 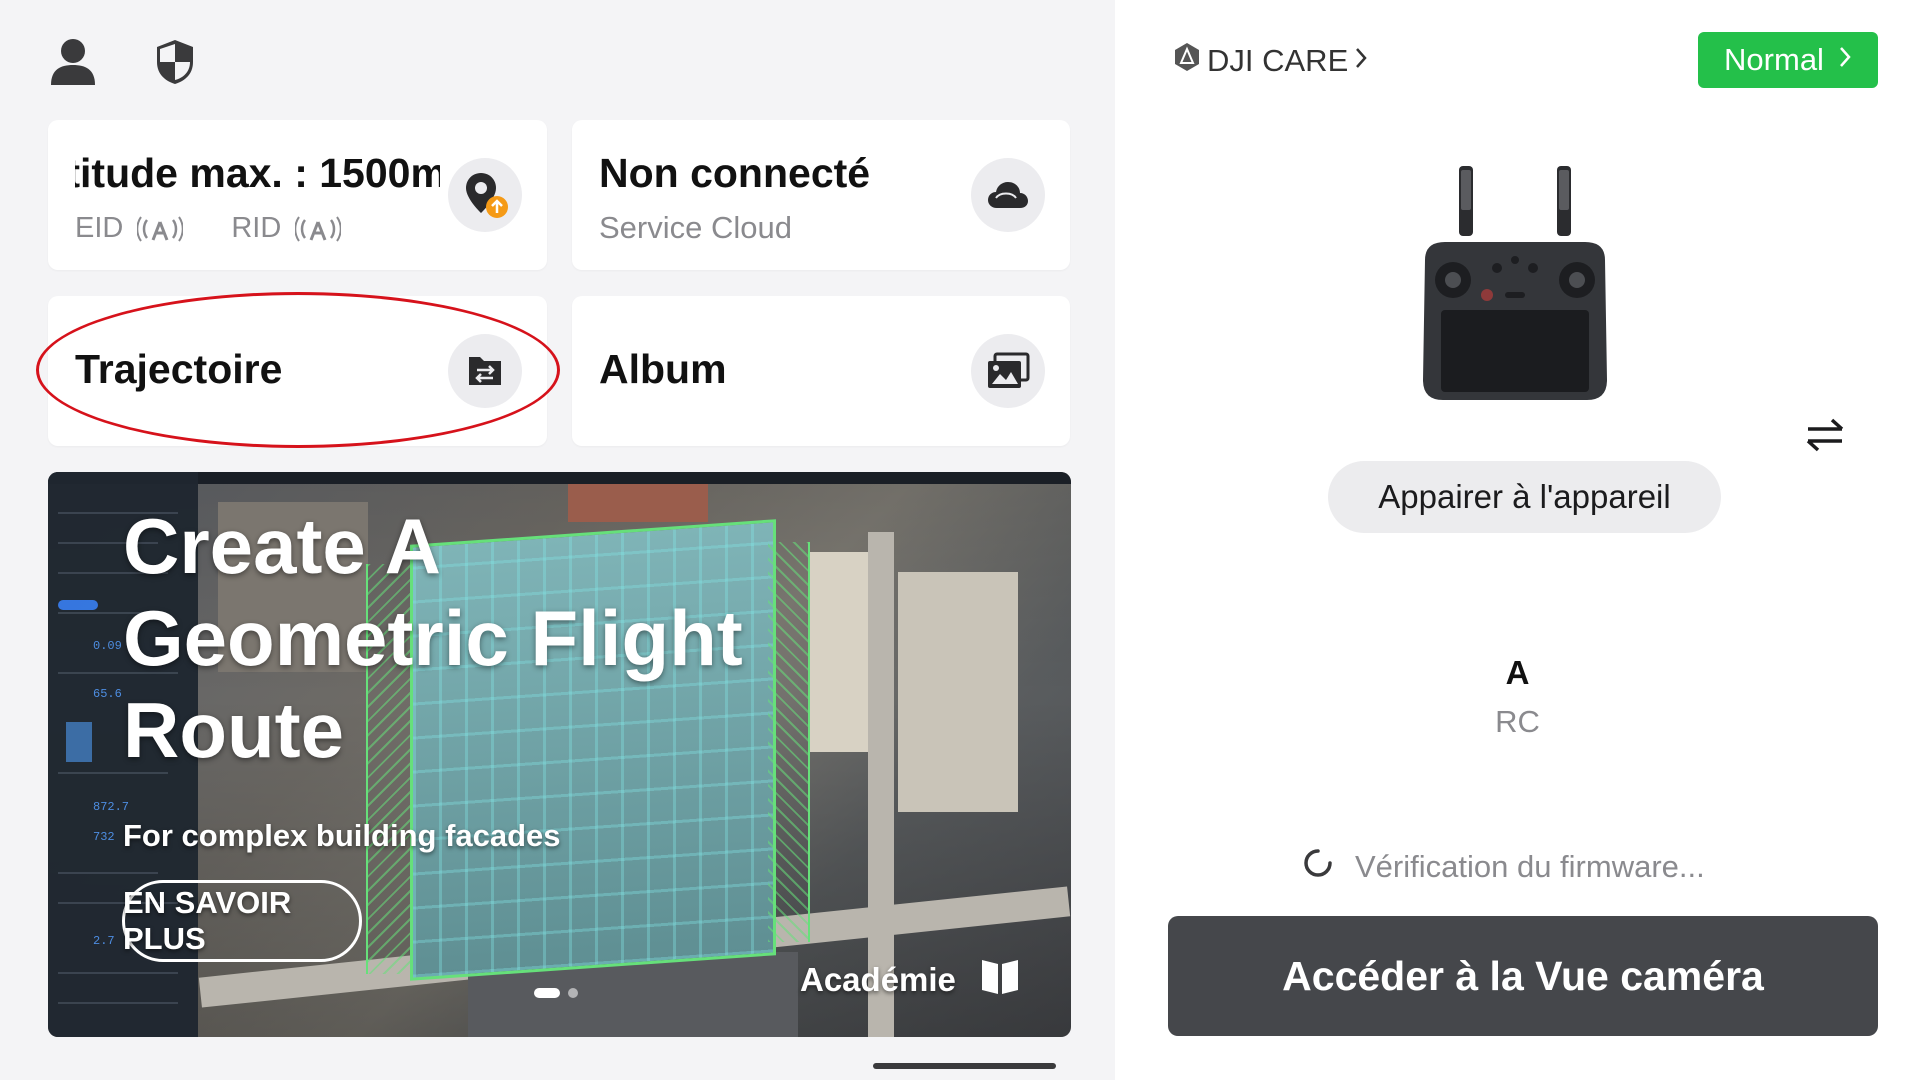 I want to click on album-card: Album, so click(x=821, y=371).